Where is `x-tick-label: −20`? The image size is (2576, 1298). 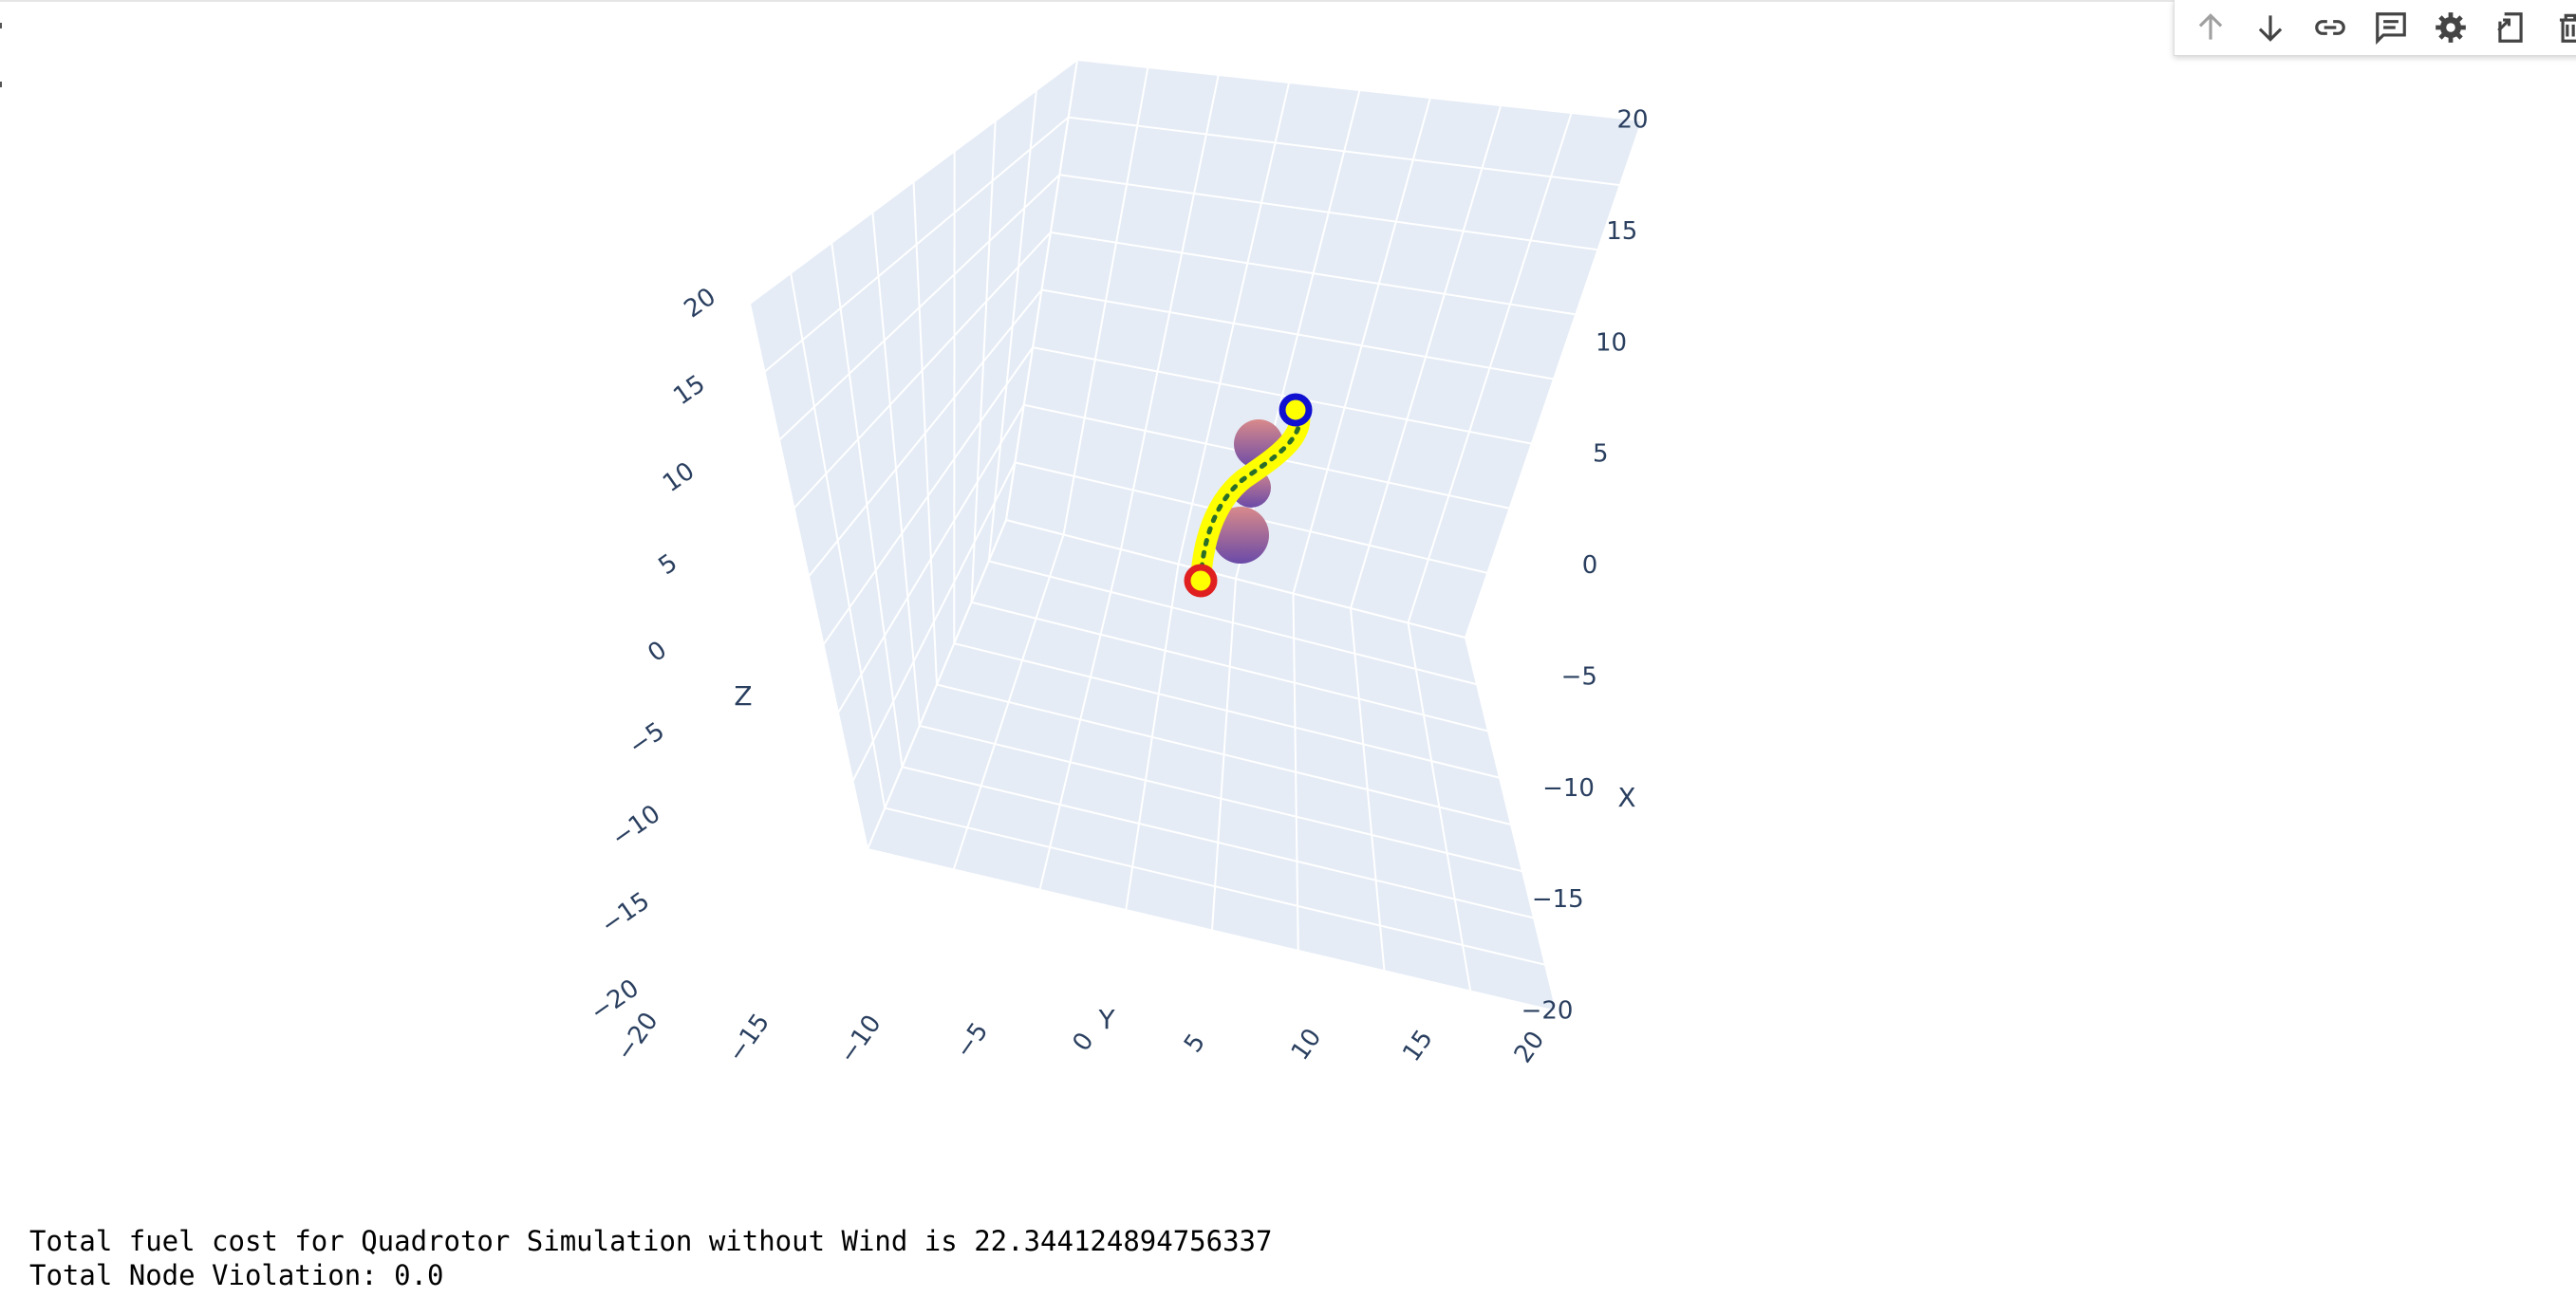 x-tick-label: −20 is located at coordinates (1547, 1011).